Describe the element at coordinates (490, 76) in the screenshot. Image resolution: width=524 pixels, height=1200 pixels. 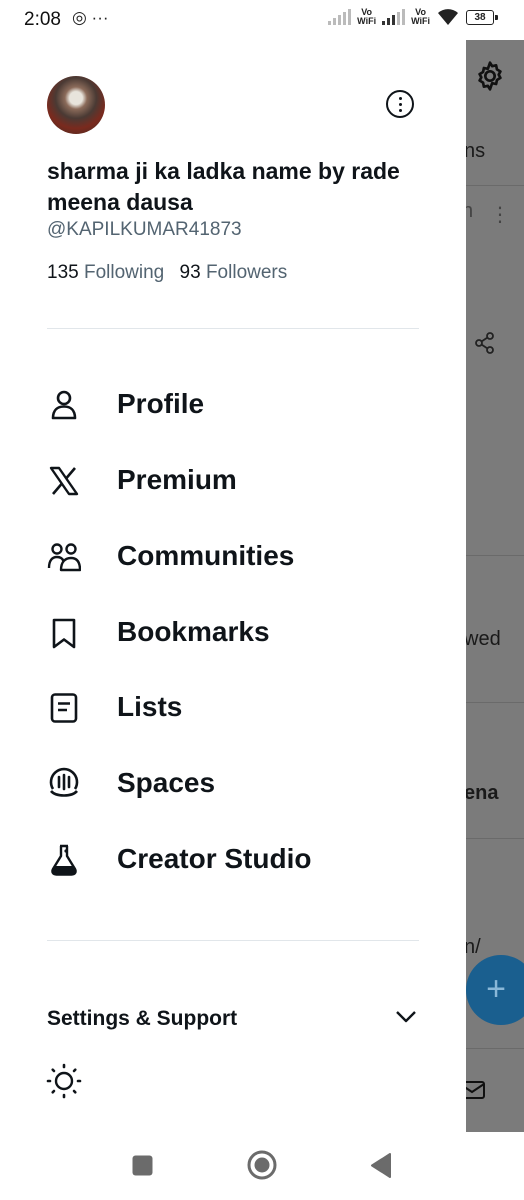
I see `gear-icon` at that location.